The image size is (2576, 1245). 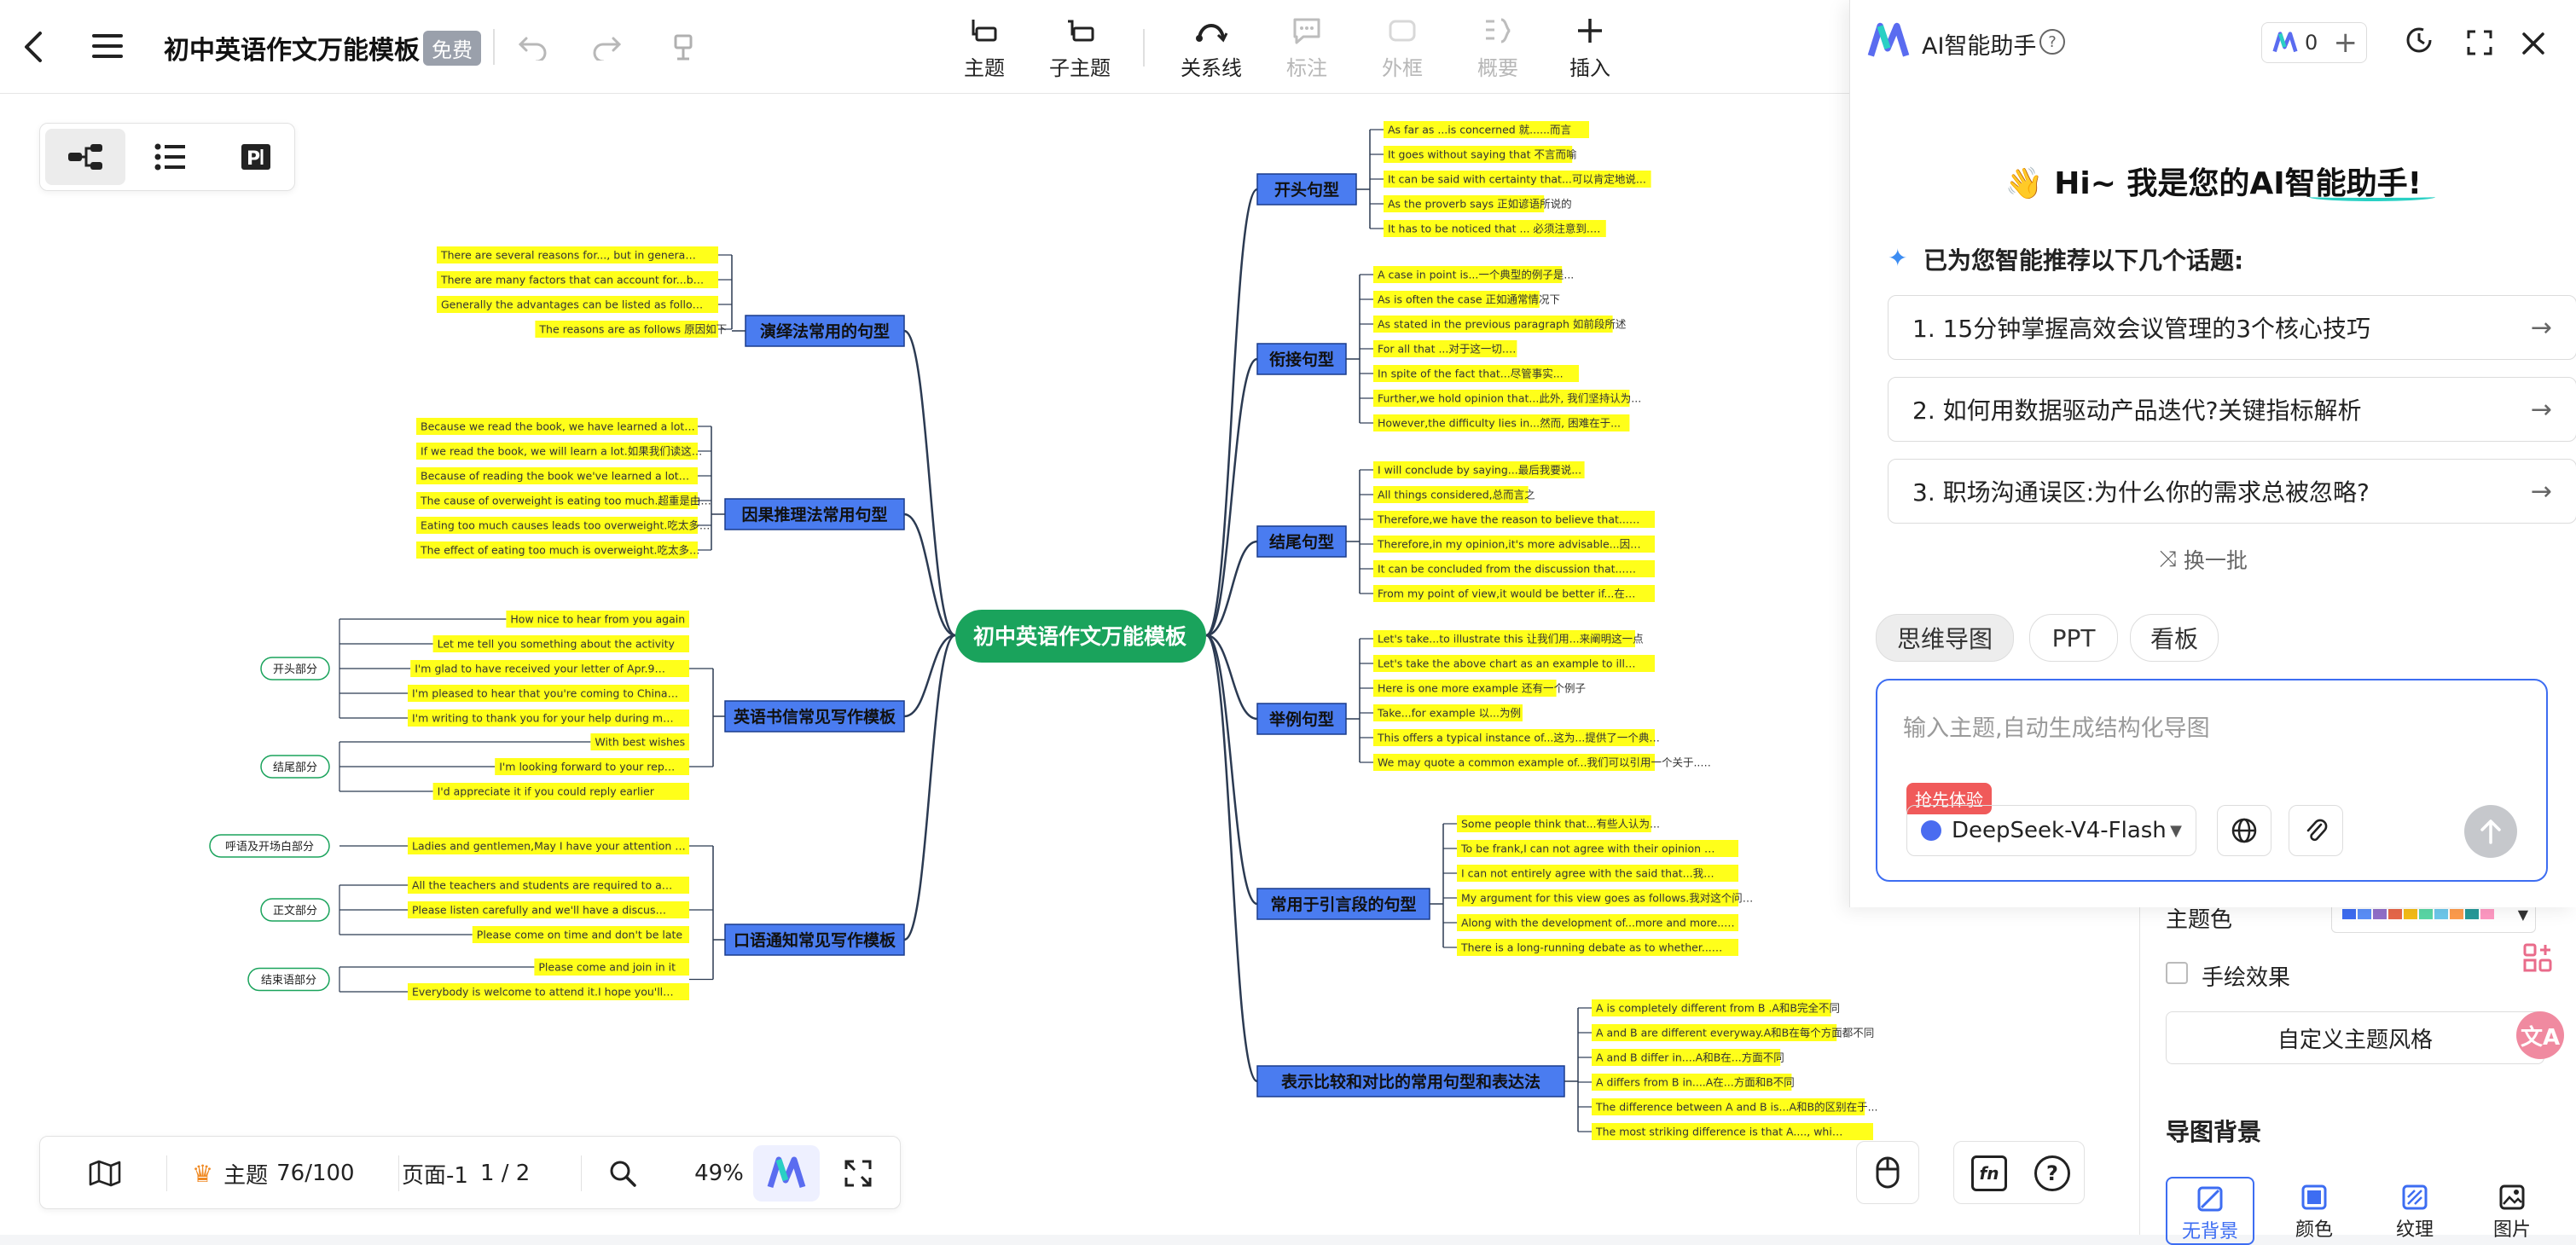 I want to click on redo-icon, so click(x=606, y=48).